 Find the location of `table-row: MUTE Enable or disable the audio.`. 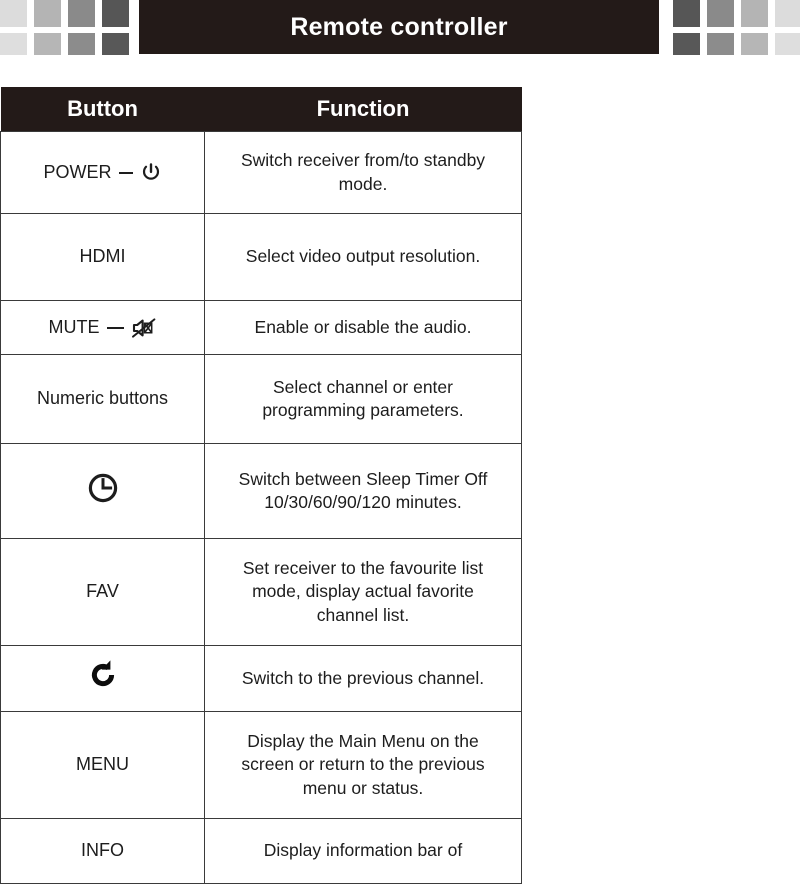

table-row: MUTE Enable or disable the audio. is located at coordinates (261, 327).